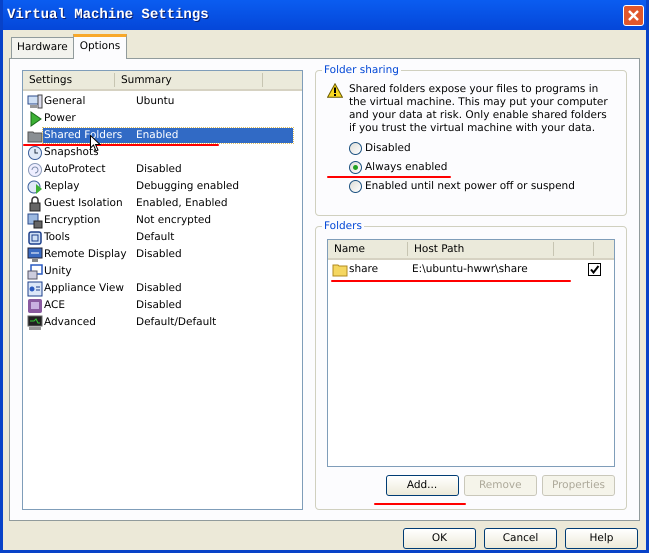 Image resolution: width=649 pixels, height=553 pixels. Describe the element at coordinates (69, 80) in the screenshot. I see `column-header: Settings` at that location.